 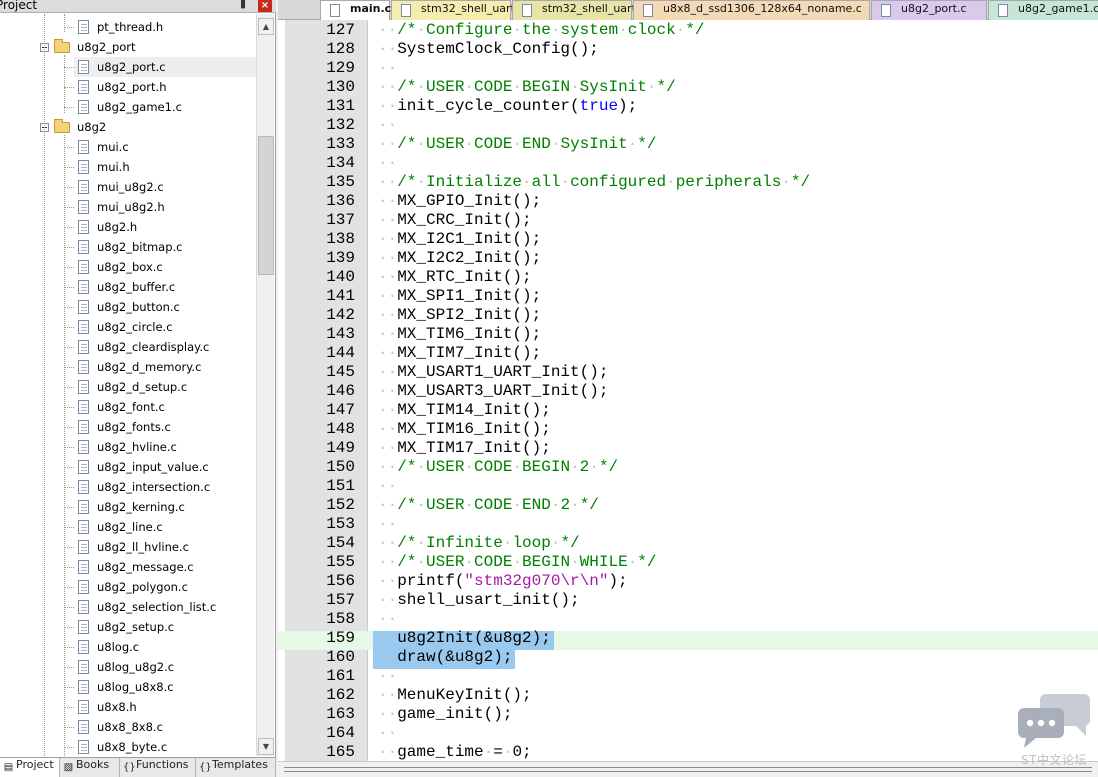 I want to click on code-text: ··MenuKeyInit();, so click(x=455, y=695).